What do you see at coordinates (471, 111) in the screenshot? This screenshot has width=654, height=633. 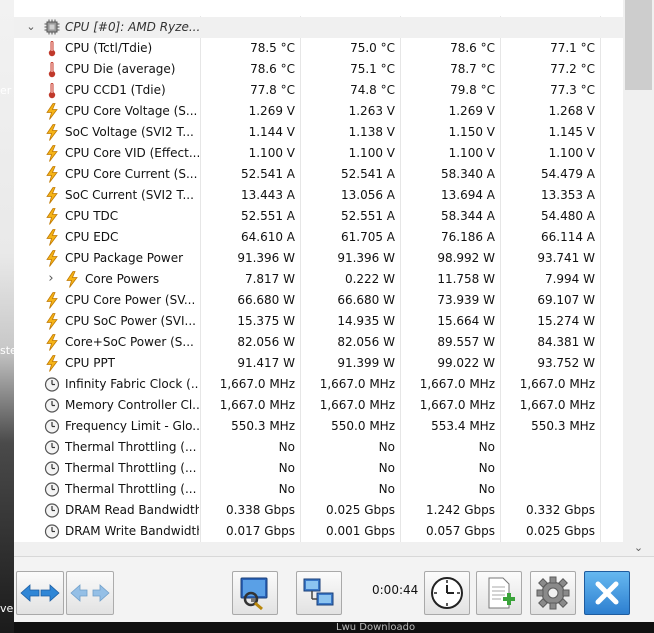 I see `sensor-value-maximum: 1.269 V` at bounding box center [471, 111].